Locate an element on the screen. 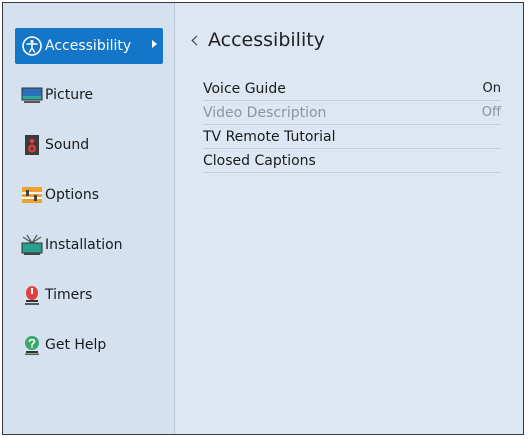 This screenshot has height=439, width=528. timer-icon is located at coordinates (32, 295).